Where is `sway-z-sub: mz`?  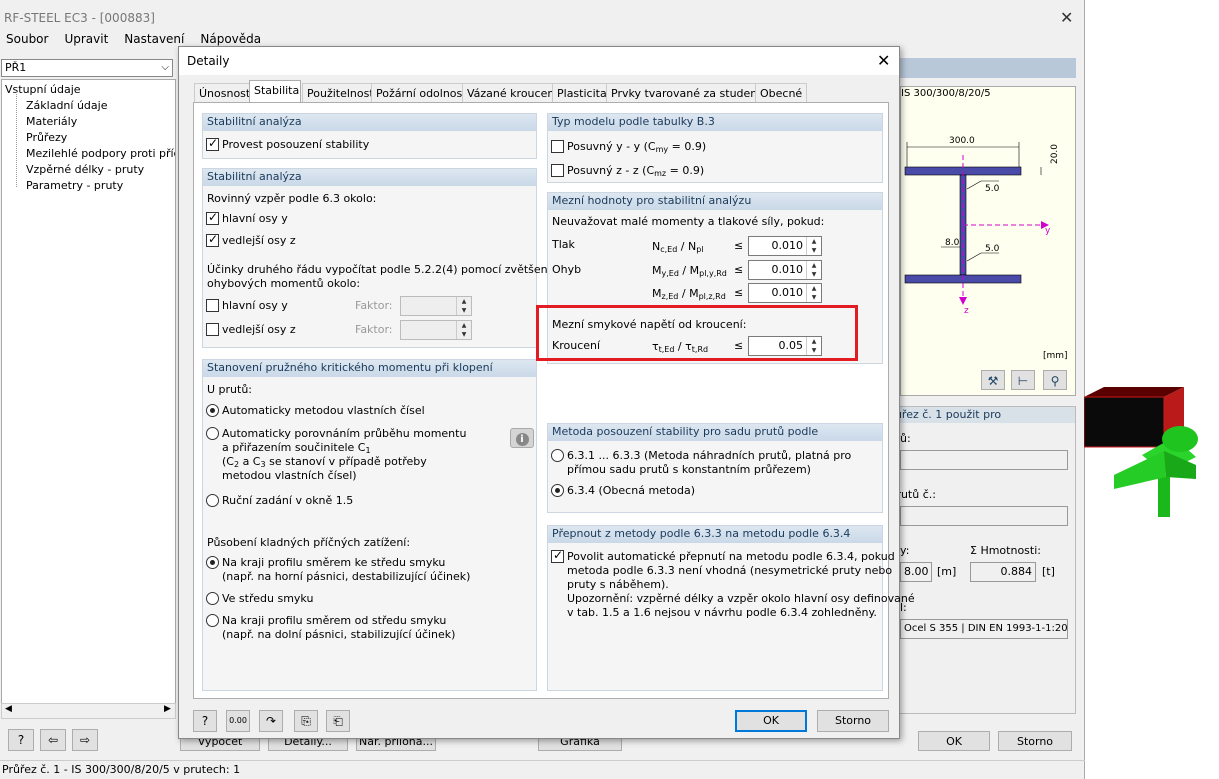
sway-z-sub: mz is located at coordinates (660, 173).